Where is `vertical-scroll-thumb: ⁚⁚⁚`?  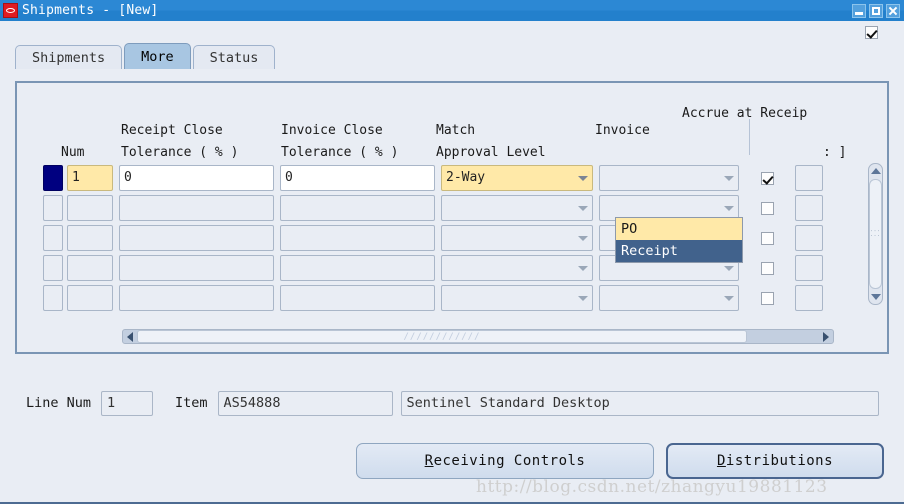 vertical-scroll-thumb: ⁚⁚⁚ is located at coordinates (875, 234).